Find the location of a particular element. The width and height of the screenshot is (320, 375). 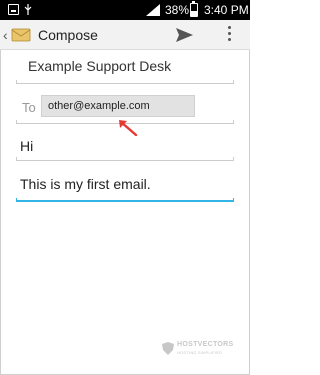

battery-icon is located at coordinates (194, 9).